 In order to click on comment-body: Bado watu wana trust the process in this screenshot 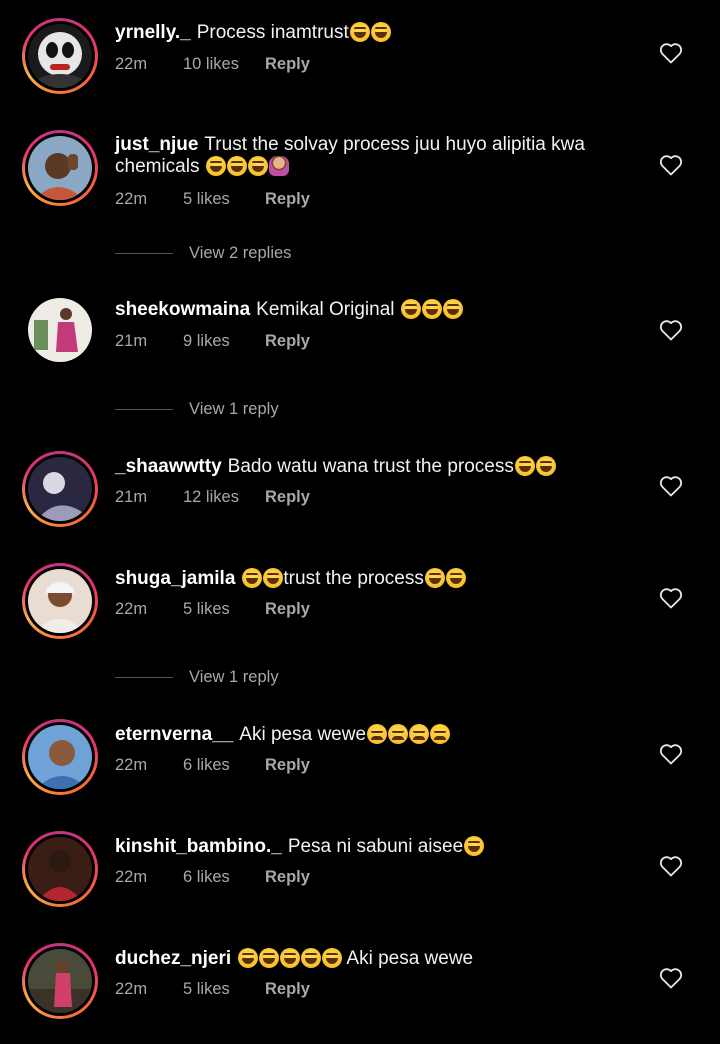, I will do `click(370, 466)`.